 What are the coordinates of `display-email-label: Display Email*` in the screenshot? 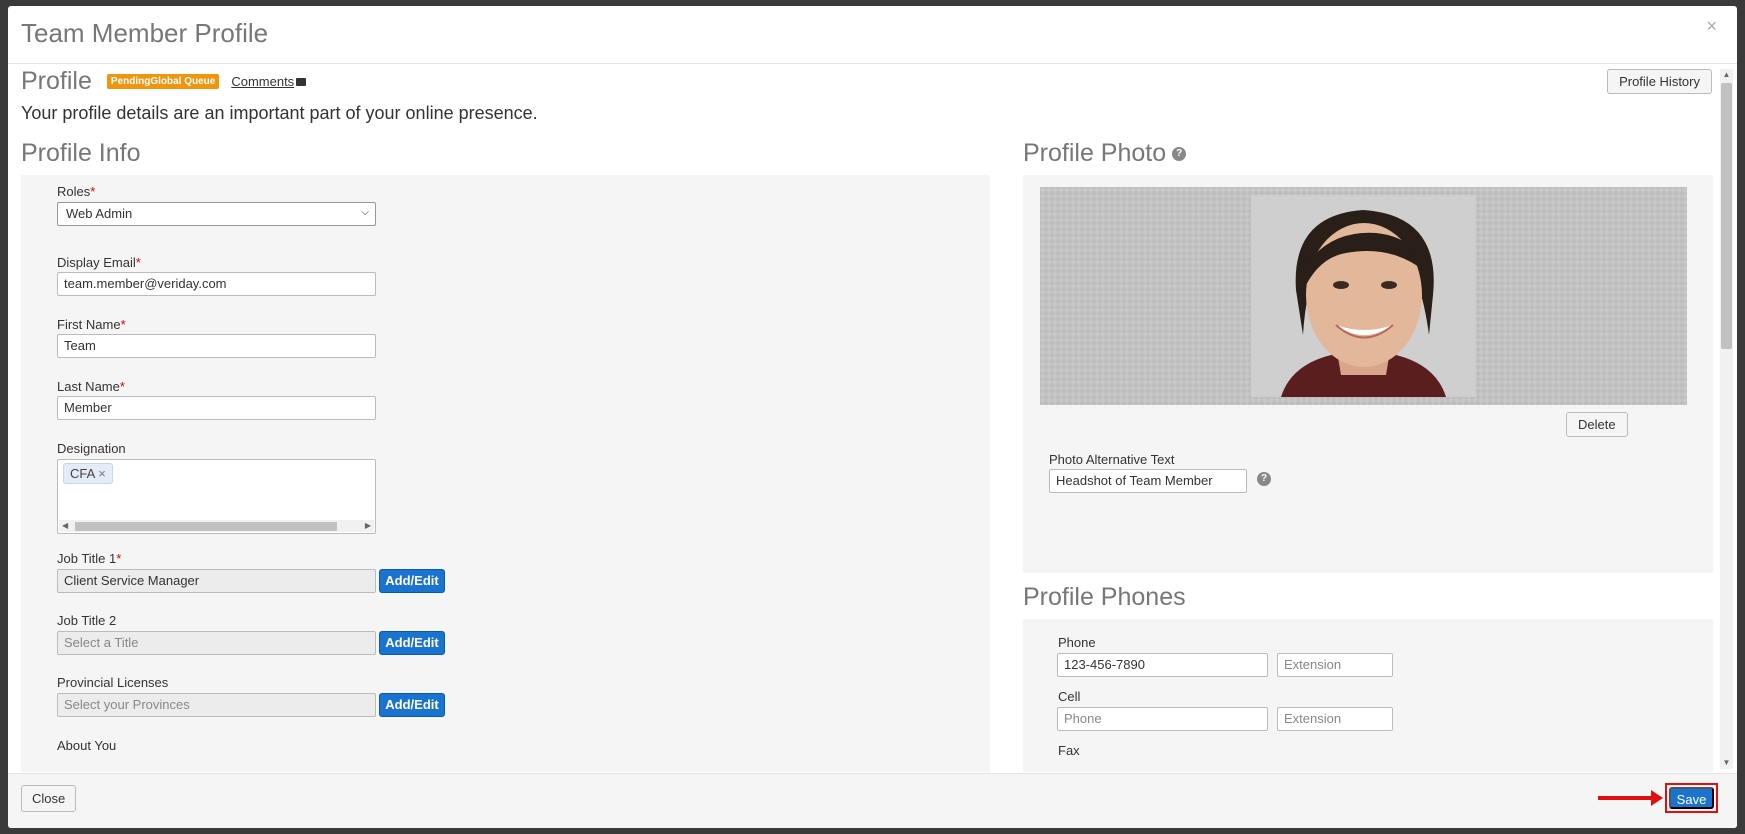 It's located at (99, 262).